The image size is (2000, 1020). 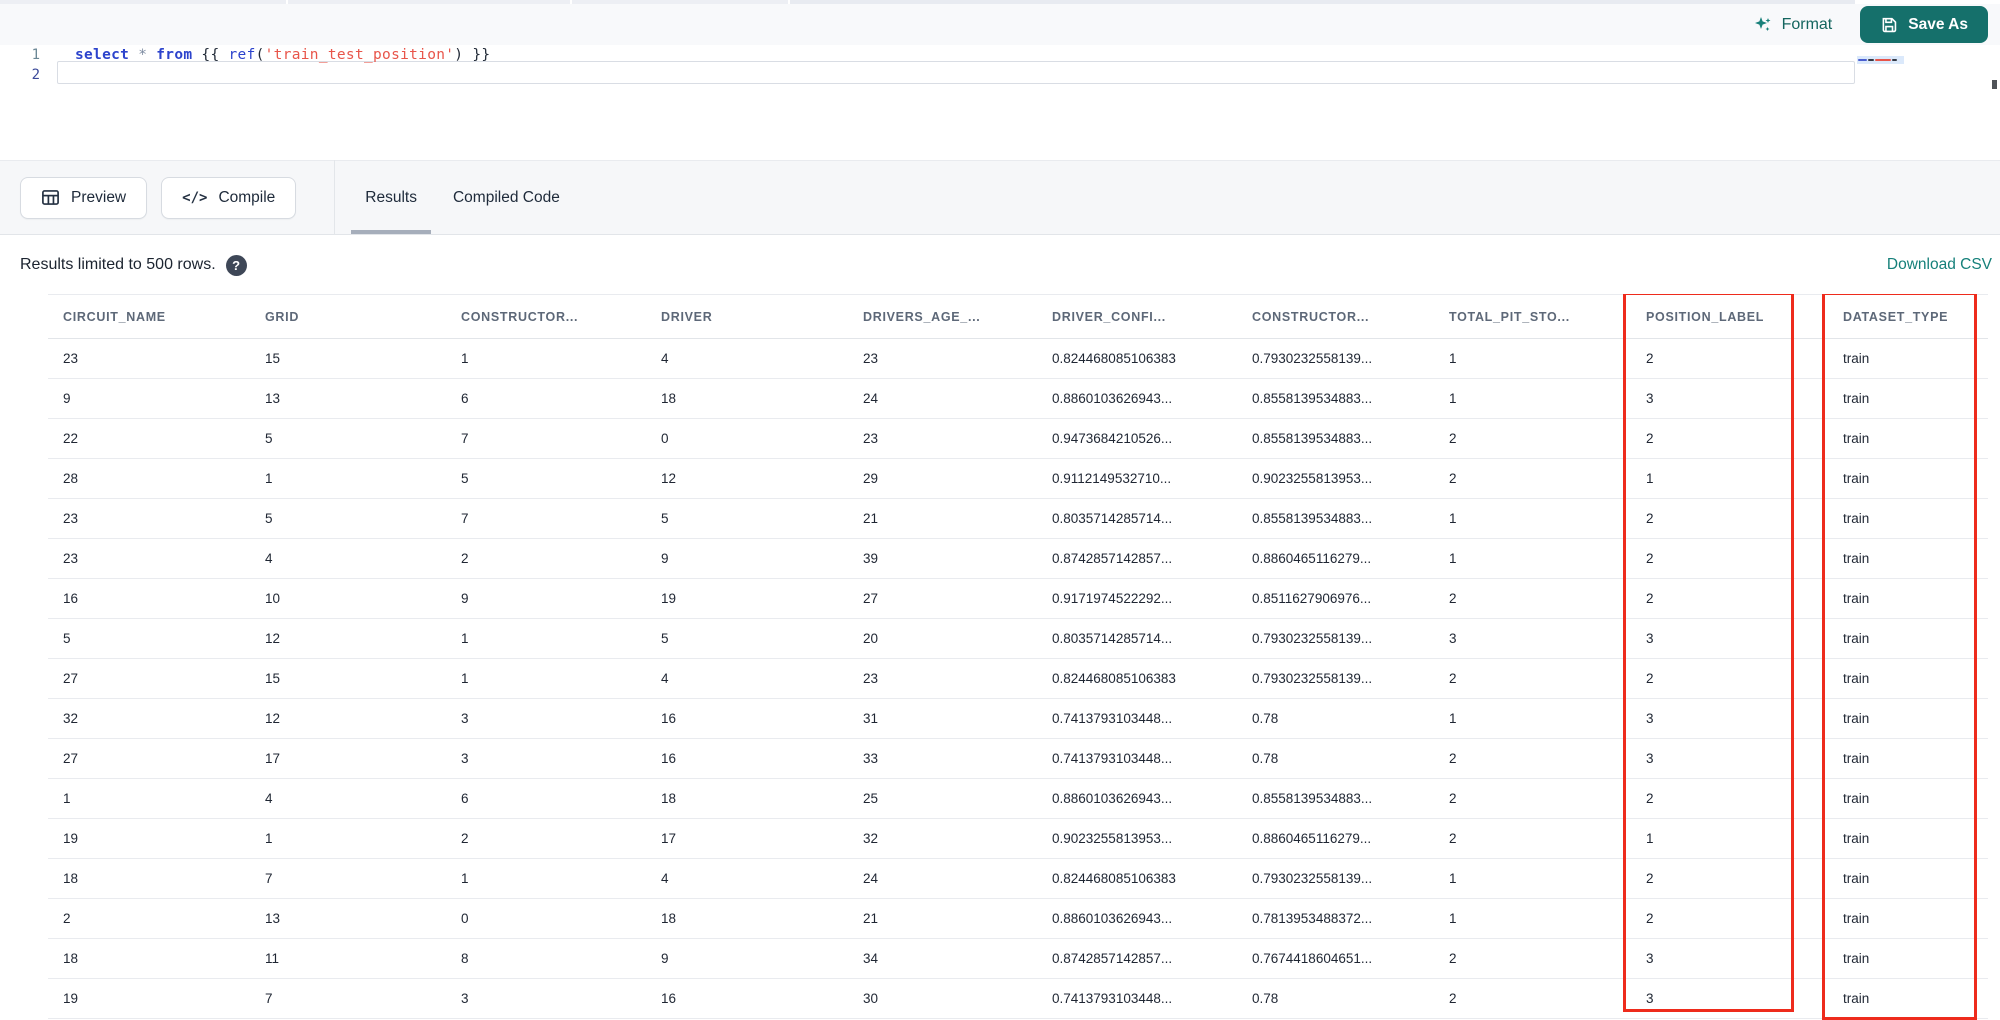 I want to click on code-brackets-icon: </>, so click(x=195, y=197).